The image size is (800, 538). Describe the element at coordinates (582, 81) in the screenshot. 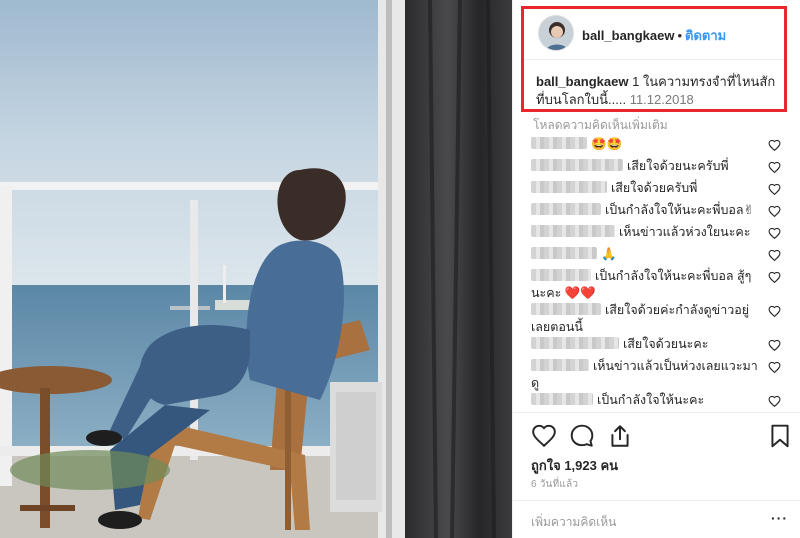

I see `caption-username: ball_bangkaew` at that location.